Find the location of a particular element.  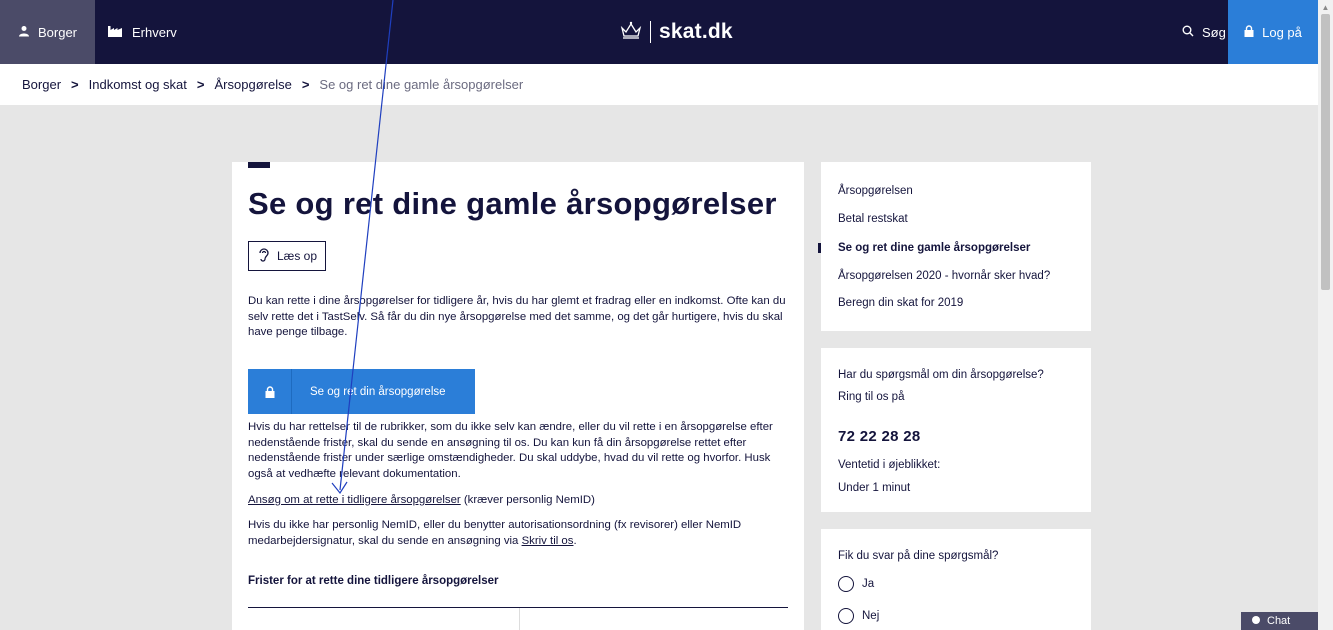

top-navigation-bar: Borger Erhverv skat.dk Søg Log på is located at coordinates (659, 32).